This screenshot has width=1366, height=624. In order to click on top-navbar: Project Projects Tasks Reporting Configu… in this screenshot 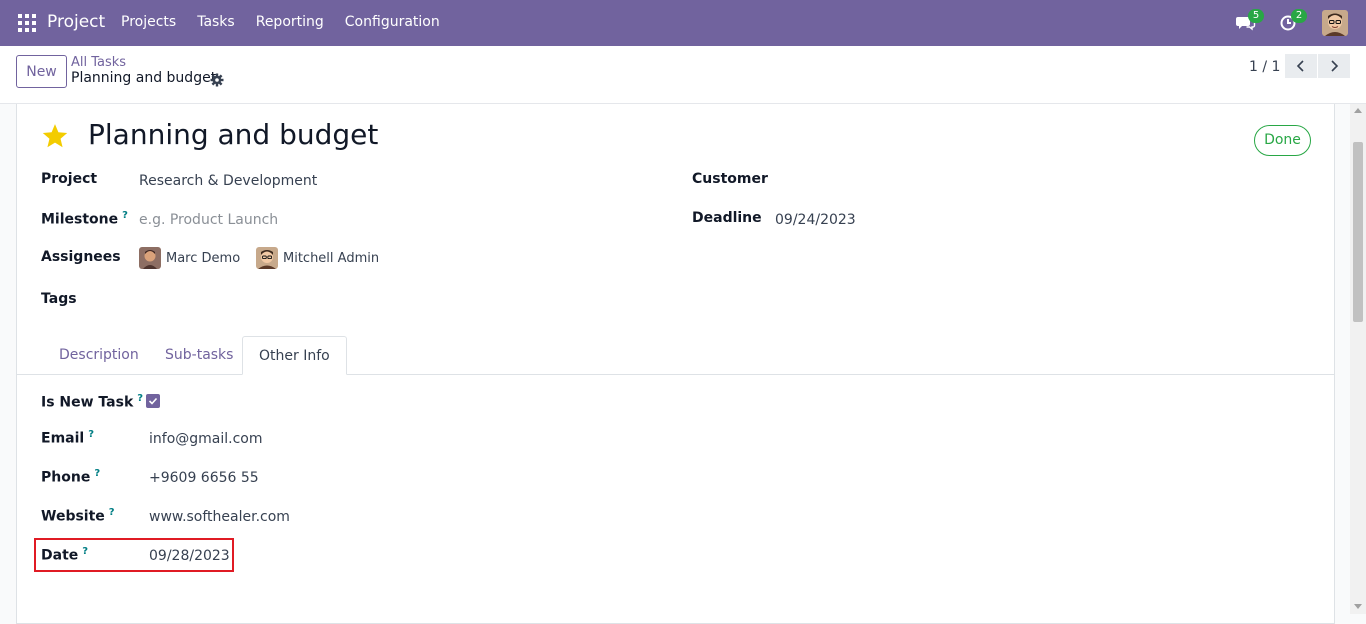, I will do `click(683, 23)`.